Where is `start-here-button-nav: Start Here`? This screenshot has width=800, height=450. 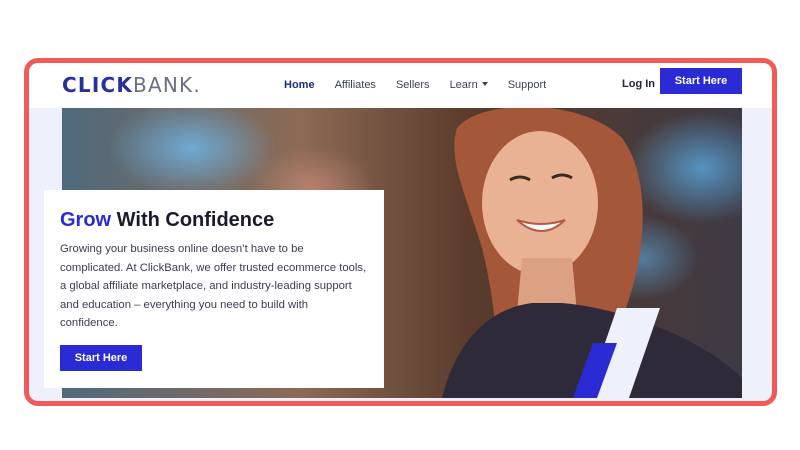
start-here-button-nav: Start Here is located at coordinates (701, 81).